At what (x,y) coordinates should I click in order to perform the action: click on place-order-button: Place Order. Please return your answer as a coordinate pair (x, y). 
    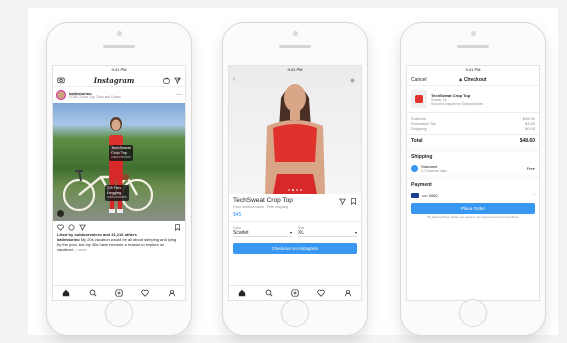
    Looking at the image, I should click on (473, 208).